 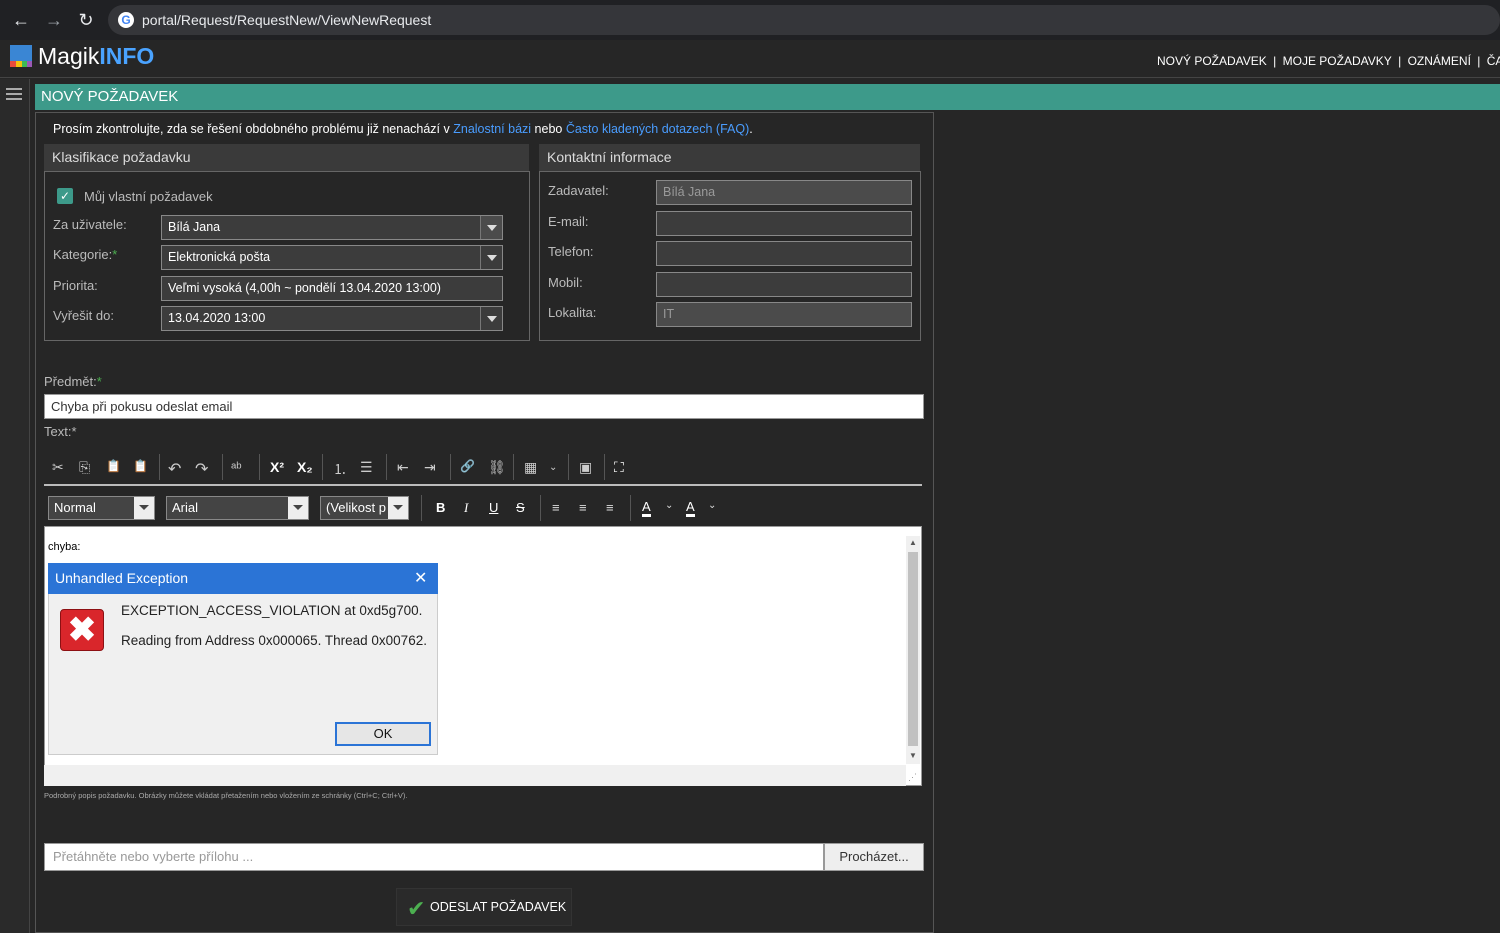 I want to click on editor-scrollbar, so click(x=913, y=650).